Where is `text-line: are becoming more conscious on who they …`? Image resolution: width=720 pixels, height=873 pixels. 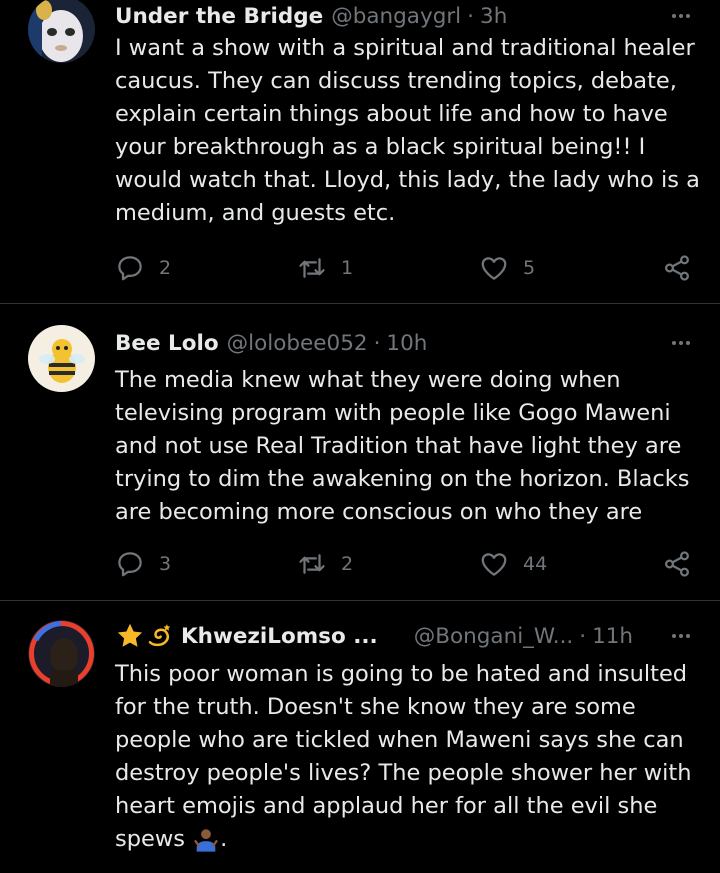
text-line: are becoming more conscious on who they … is located at coordinates (379, 512).